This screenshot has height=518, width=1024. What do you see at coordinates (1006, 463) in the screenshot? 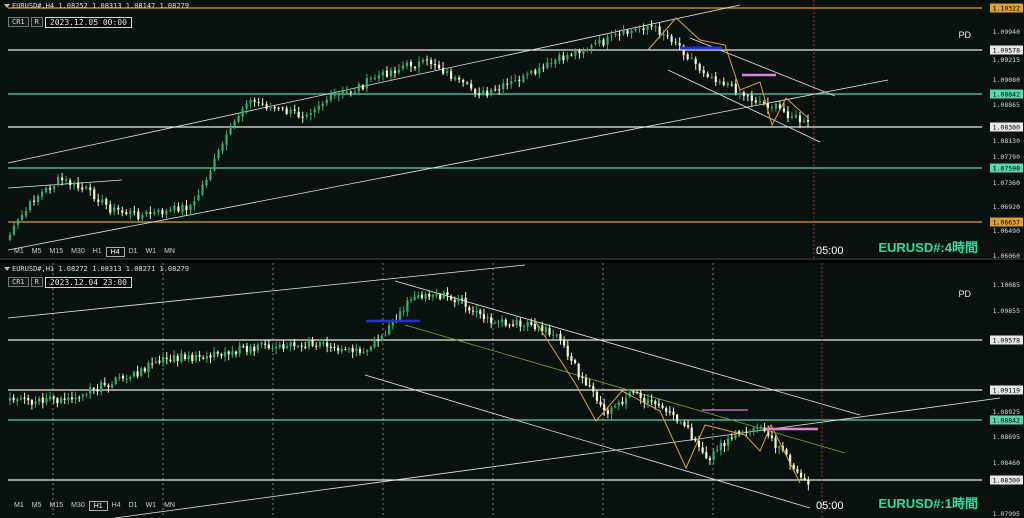
I see `price-tick-label: 1.08460` at bounding box center [1006, 463].